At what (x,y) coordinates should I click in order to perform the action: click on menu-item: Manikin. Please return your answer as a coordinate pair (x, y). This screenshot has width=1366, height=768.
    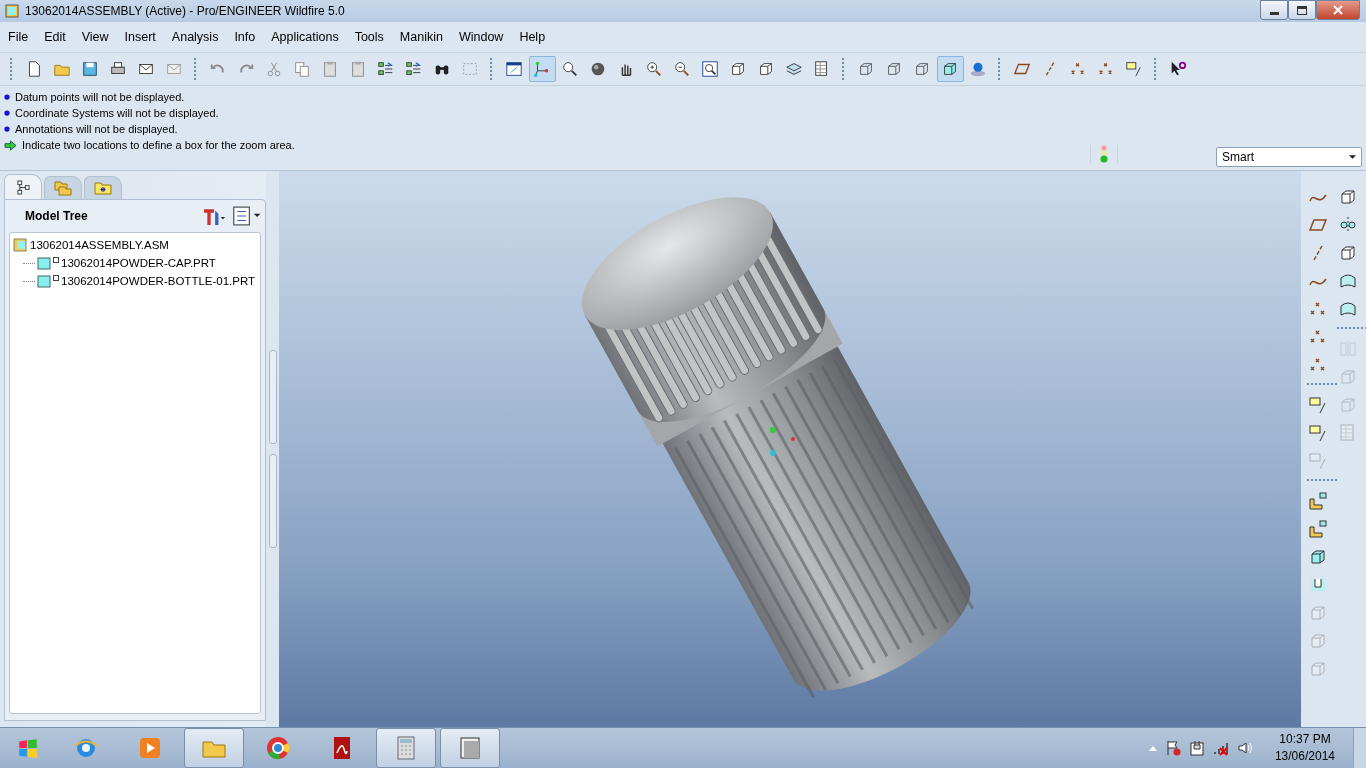
    Looking at the image, I should click on (421, 37).